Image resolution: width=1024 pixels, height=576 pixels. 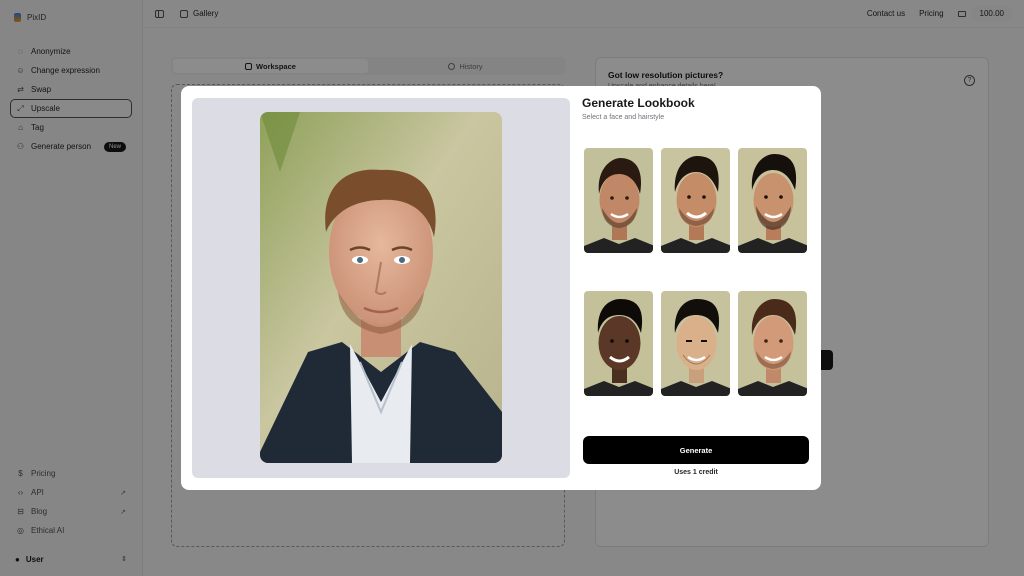 What do you see at coordinates (696, 450) in the screenshot?
I see `generate-button: Generate` at bounding box center [696, 450].